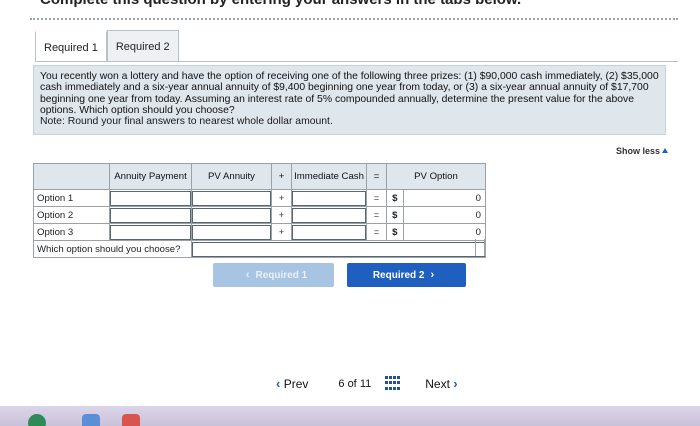  I want to click on question-pager: ‹ Prev 6 of 11 Next ›, so click(367, 383).